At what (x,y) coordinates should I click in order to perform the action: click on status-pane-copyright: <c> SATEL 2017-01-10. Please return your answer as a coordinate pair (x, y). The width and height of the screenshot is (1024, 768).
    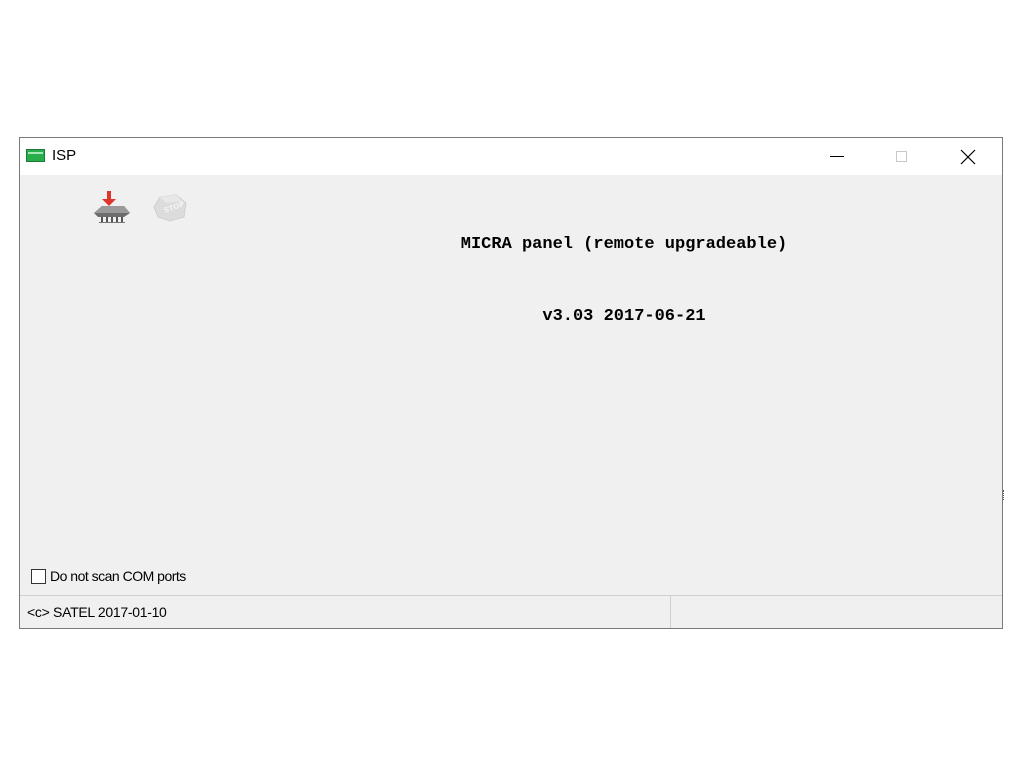
    Looking at the image, I should click on (345, 612).